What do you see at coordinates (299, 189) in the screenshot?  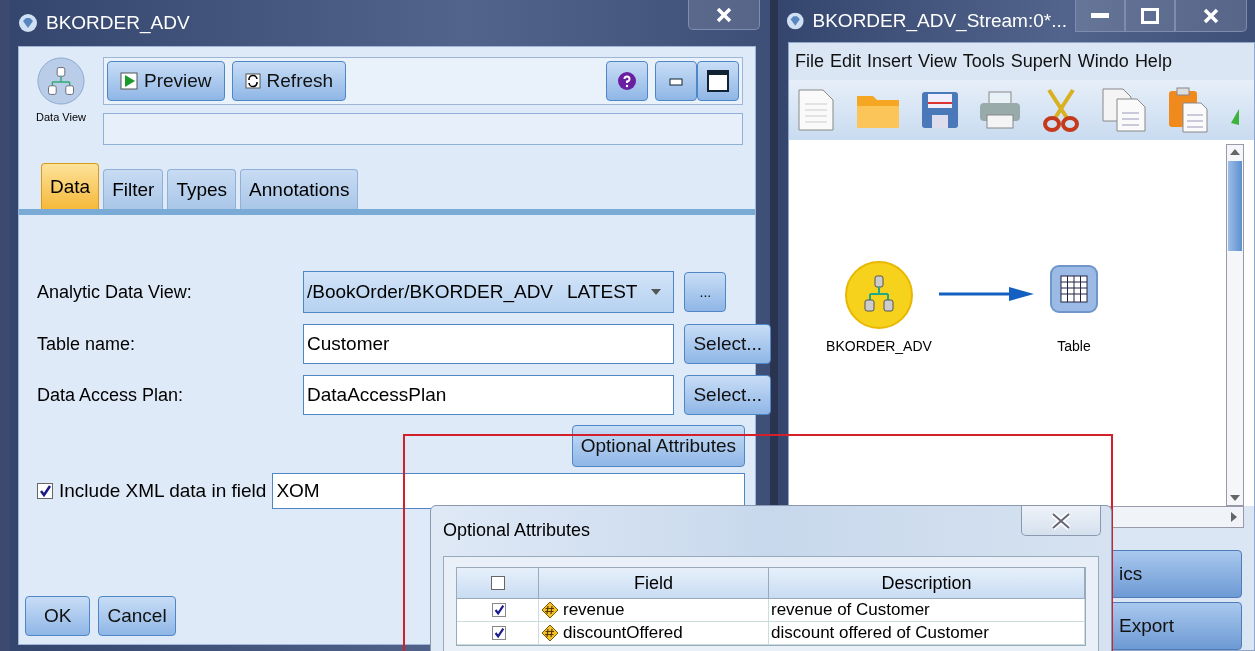 I see `tab: Annotations` at bounding box center [299, 189].